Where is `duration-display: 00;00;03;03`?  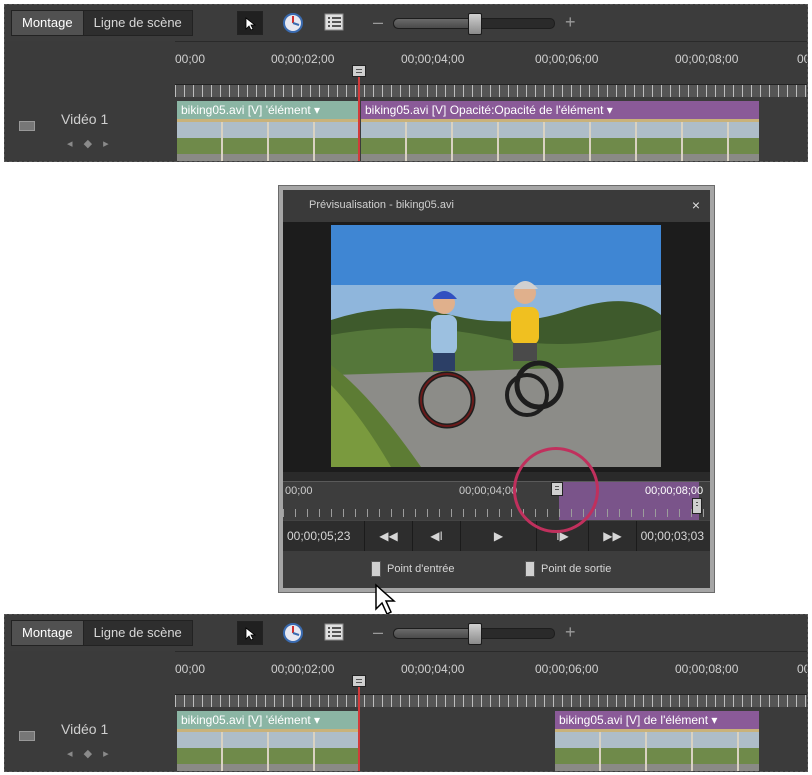
duration-display: 00;00;03;03 is located at coordinates (672, 536).